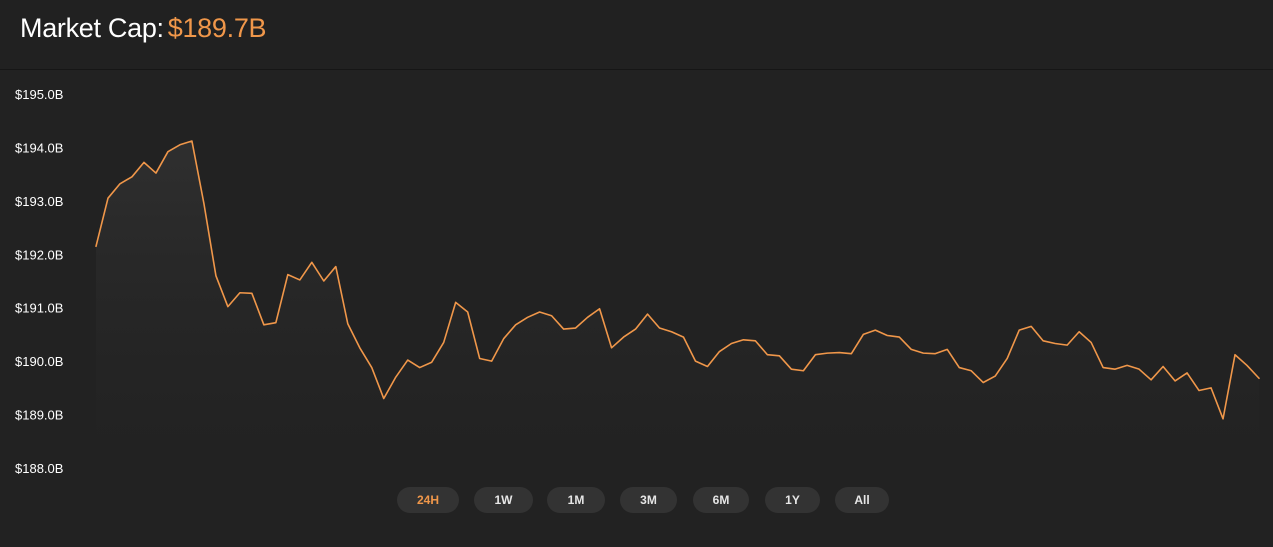 The height and width of the screenshot is (547, 1273). Describe the element at coordinates (648, 500) in the screenshot. I see `range-button-3m: 3M` at that location.